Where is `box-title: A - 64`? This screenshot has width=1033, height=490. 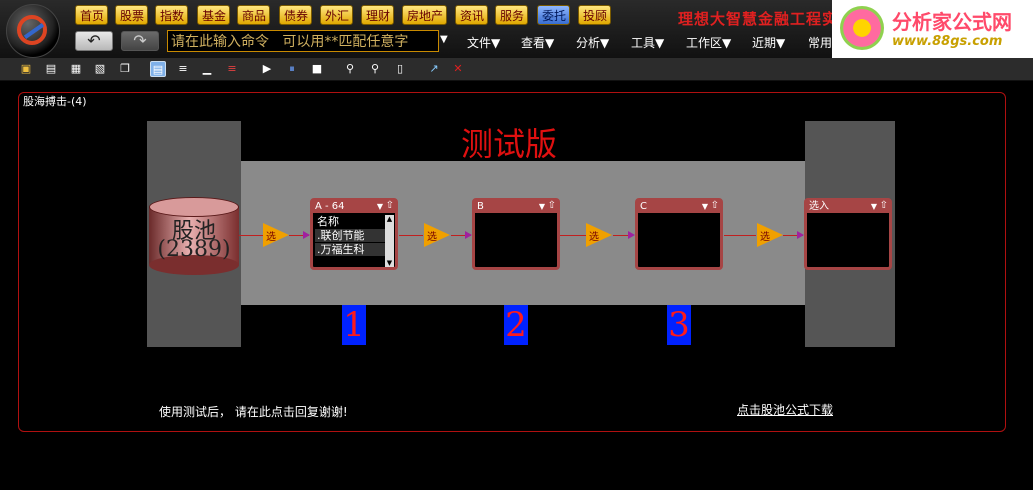 box-title: A - 64 is located at coordinates (330, 206).